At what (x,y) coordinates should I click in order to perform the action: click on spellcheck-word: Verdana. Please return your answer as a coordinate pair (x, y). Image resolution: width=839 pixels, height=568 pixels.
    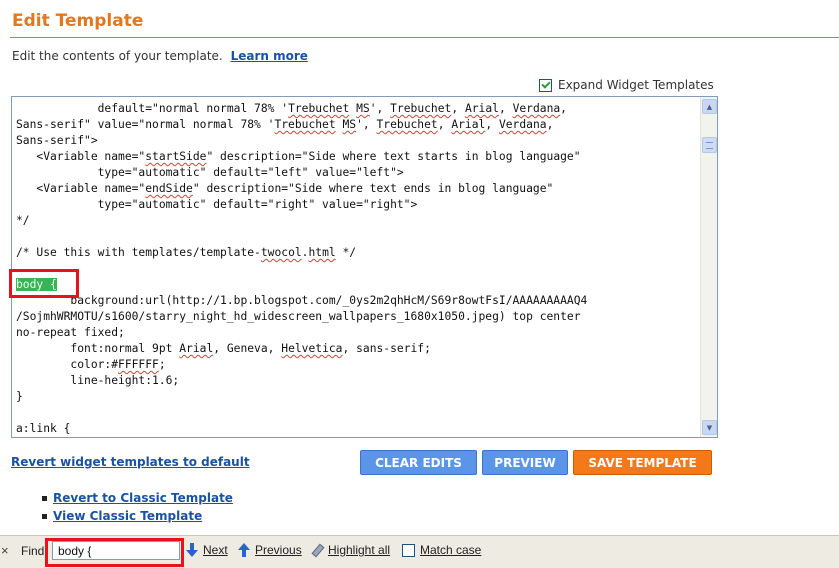
    Looking at the image, I should click on (536, 108).